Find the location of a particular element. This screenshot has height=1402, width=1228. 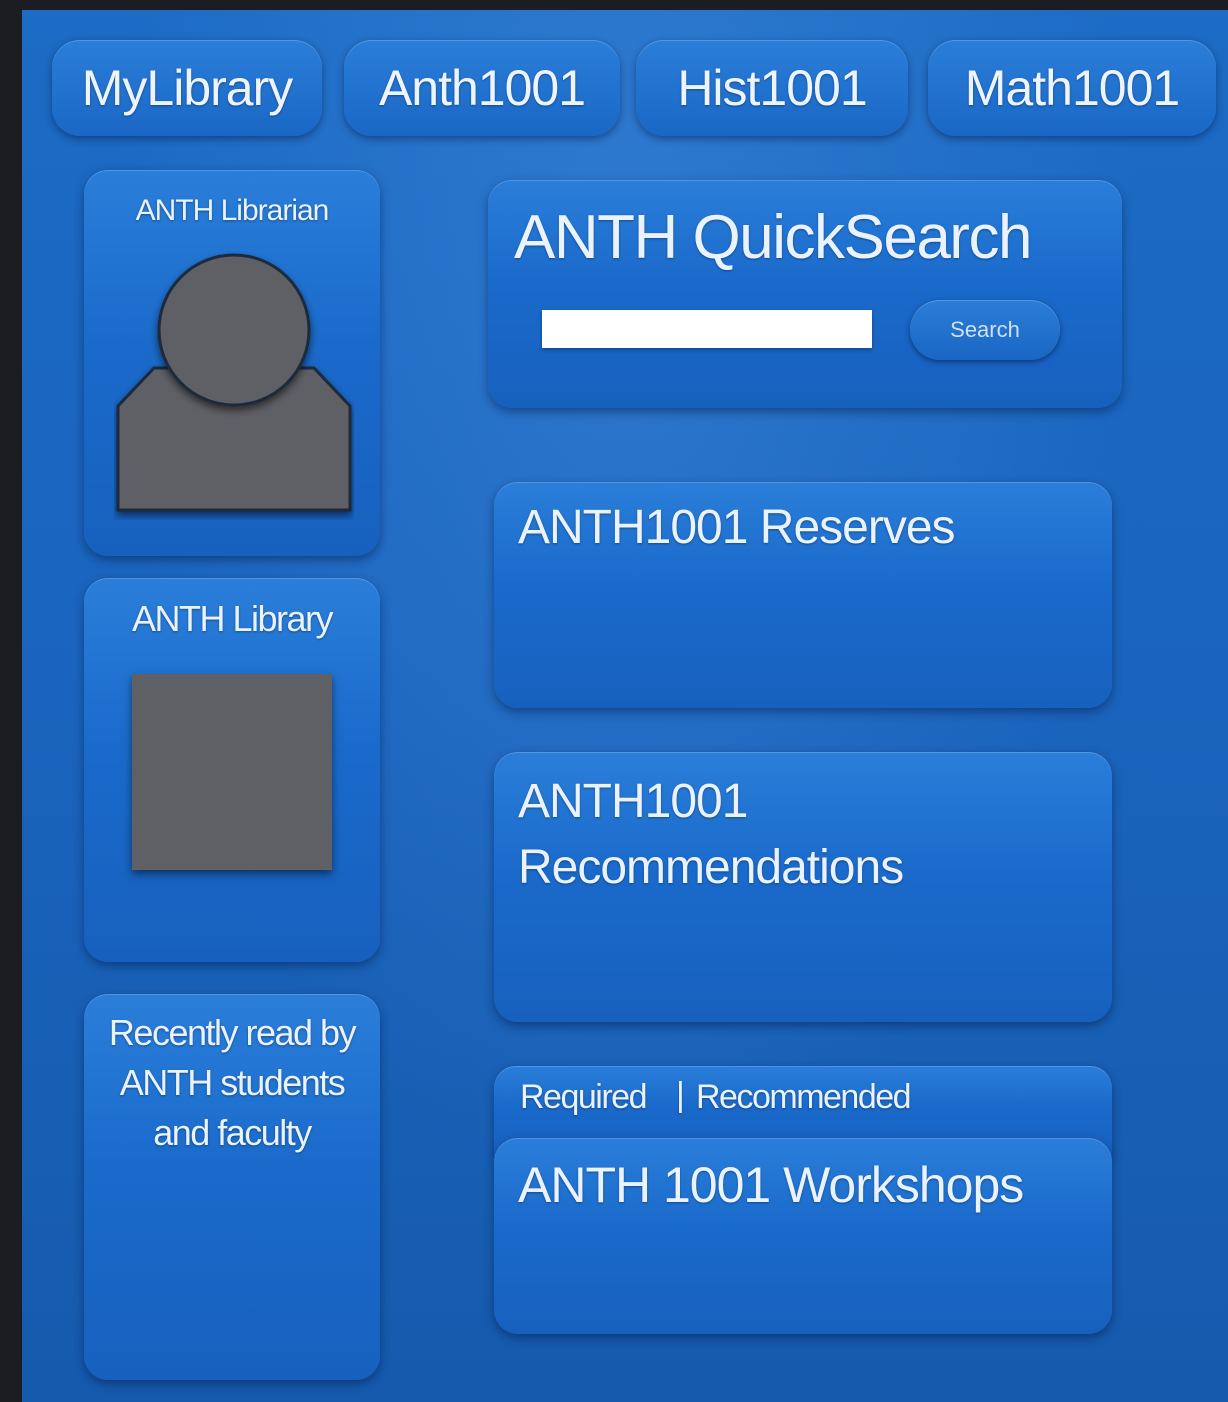

reserves-panel: ANTH1001 Reserves is located at coordinates (803, 595).